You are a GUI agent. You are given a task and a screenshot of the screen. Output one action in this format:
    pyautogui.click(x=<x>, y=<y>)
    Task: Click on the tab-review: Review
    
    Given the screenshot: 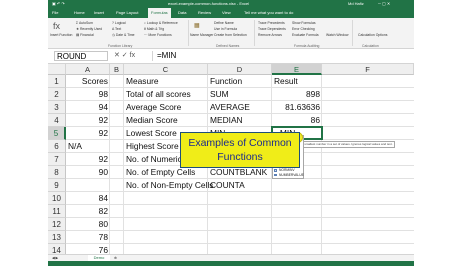 What is the action you would take?
    pyautogui.click(x=204, y=13)
    